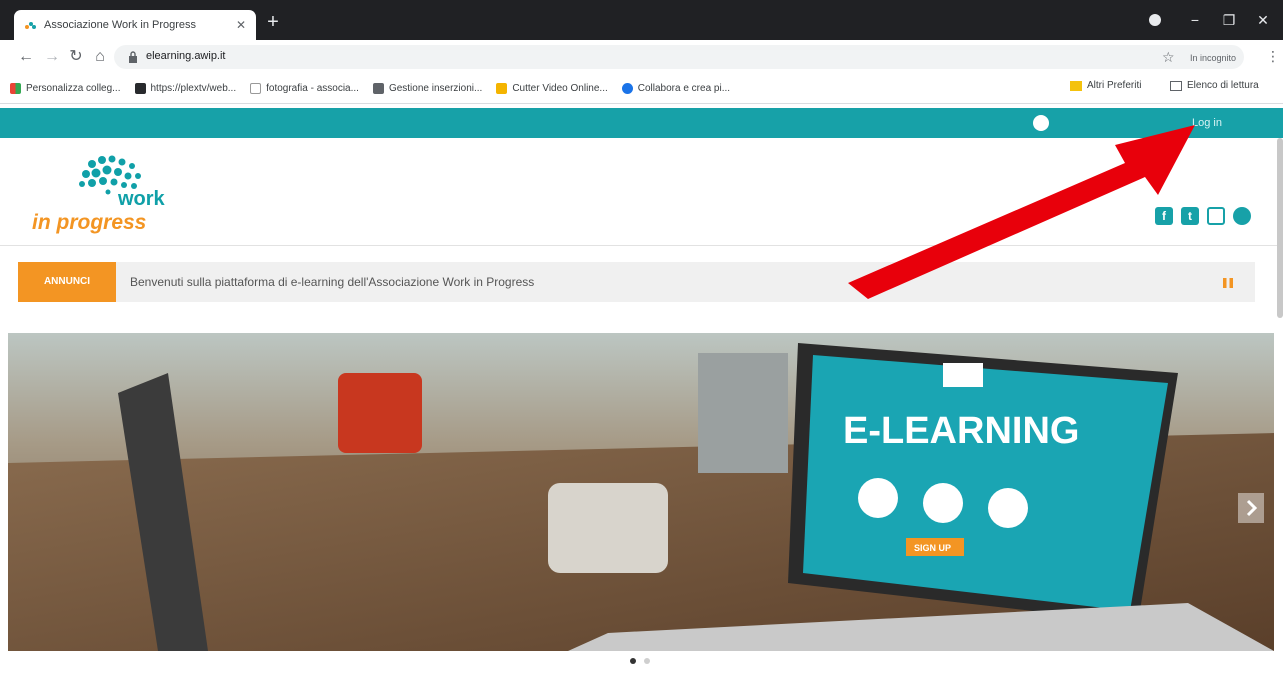 This screenshot has width=1283, height=700. I want to click on home-icon: ⌂, so click(100, 57).